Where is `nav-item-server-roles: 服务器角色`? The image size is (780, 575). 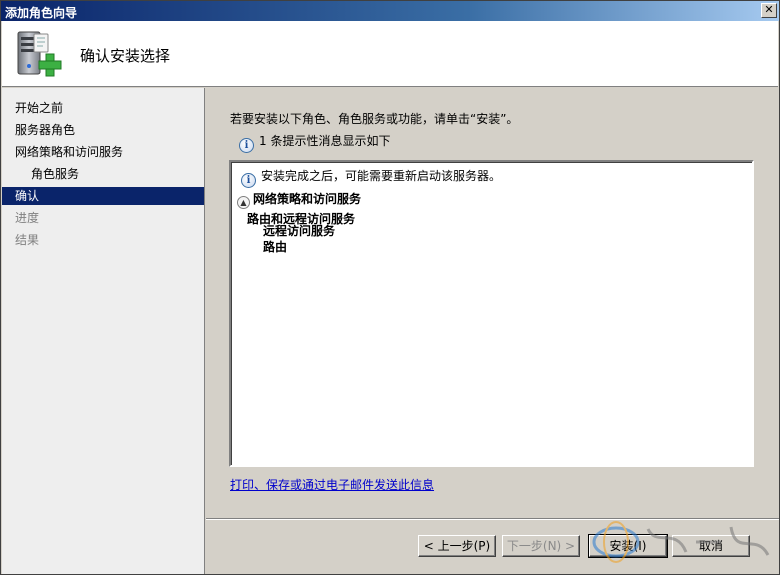
nav-item-server-roles: 服务器角色 is located at coordinates (103, 130).